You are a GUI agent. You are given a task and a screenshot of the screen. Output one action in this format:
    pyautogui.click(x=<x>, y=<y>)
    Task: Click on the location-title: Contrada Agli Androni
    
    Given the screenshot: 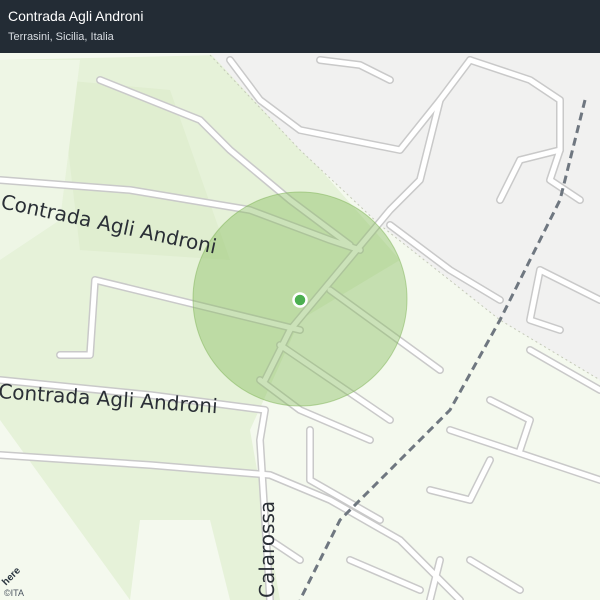 What is the action you would take?
    pyautogui.click(x=76, y=16)
    